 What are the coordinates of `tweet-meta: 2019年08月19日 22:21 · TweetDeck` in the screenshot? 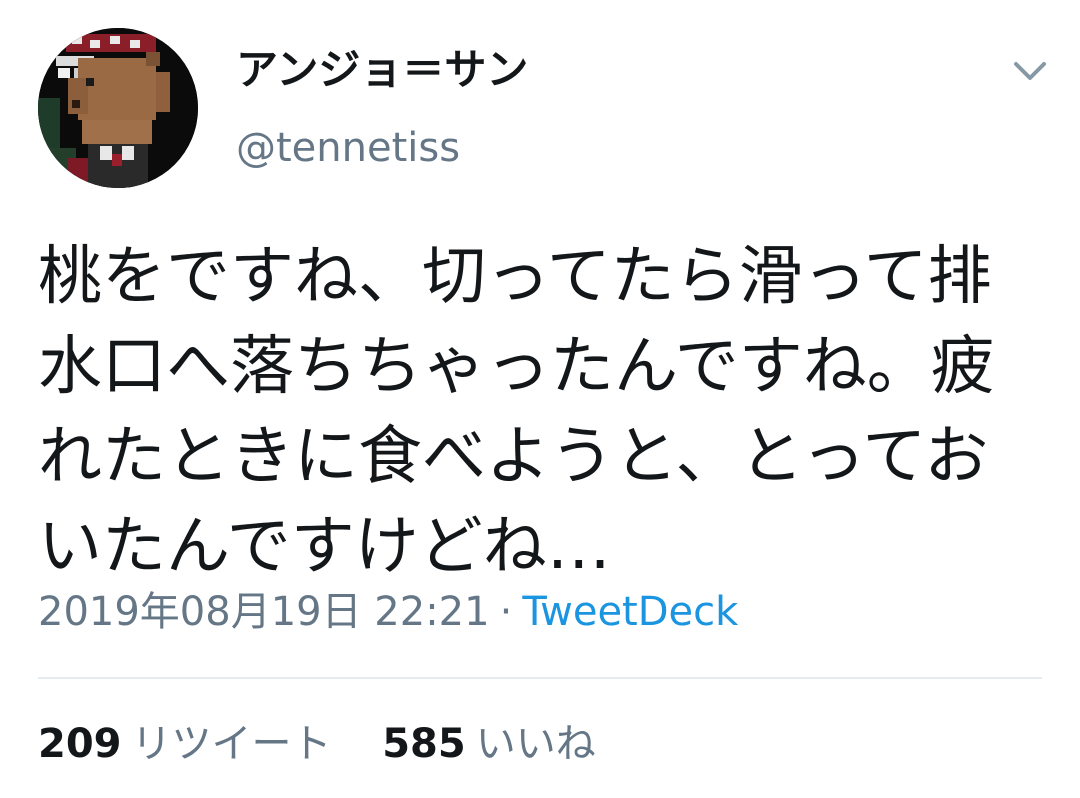 It's located at (388, 612).